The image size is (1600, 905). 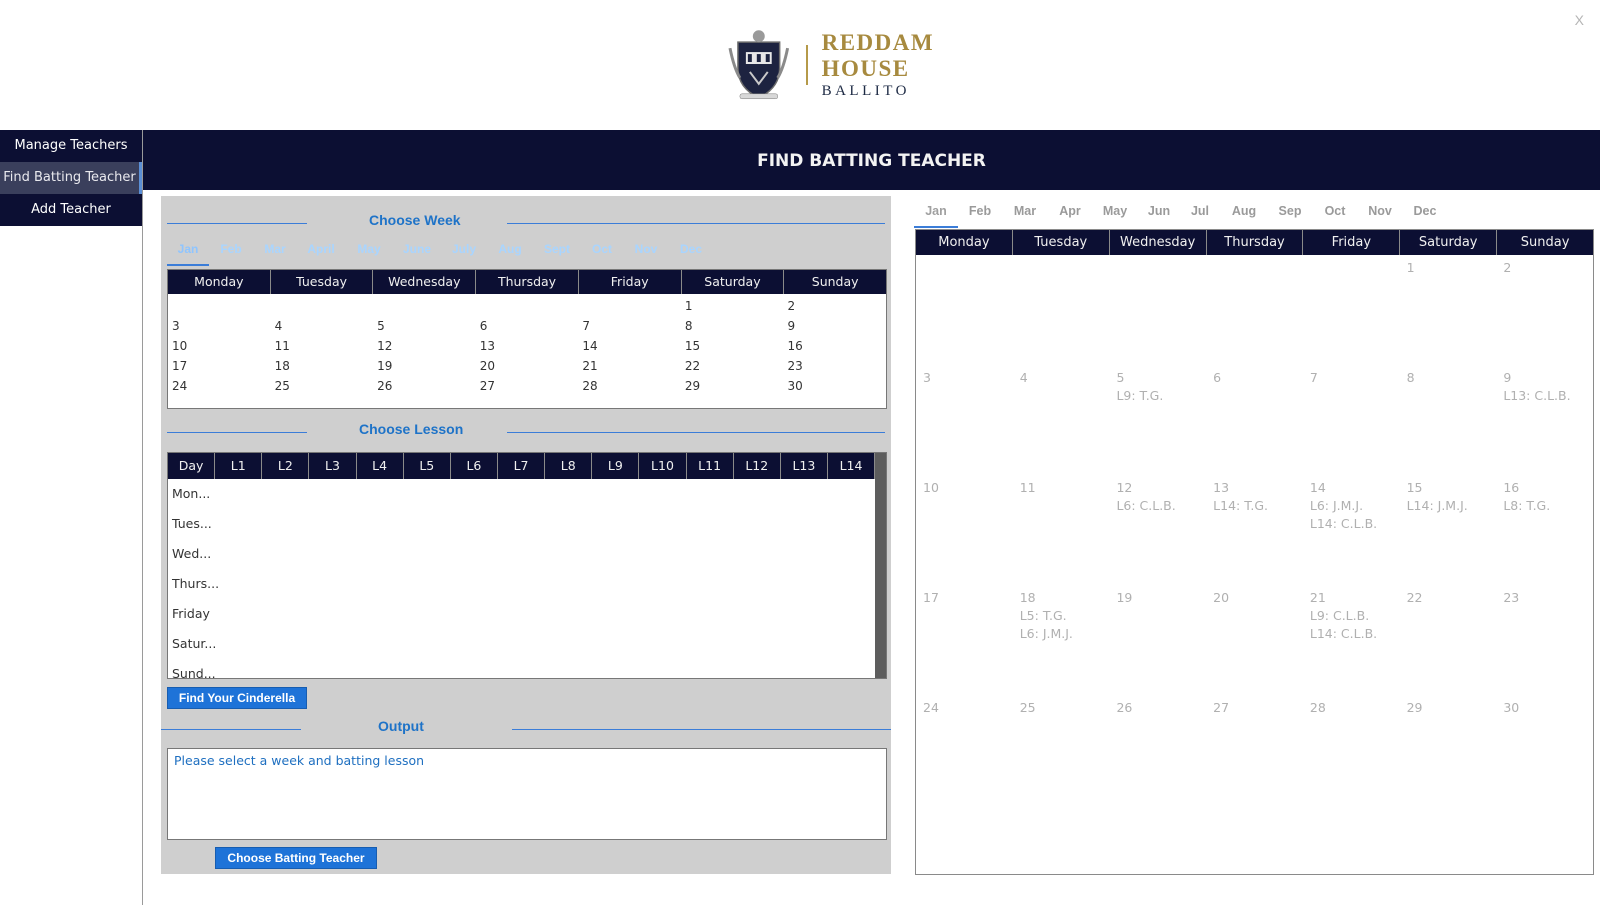 I want to click on day-cell: 29, so click(x=732, y=386).